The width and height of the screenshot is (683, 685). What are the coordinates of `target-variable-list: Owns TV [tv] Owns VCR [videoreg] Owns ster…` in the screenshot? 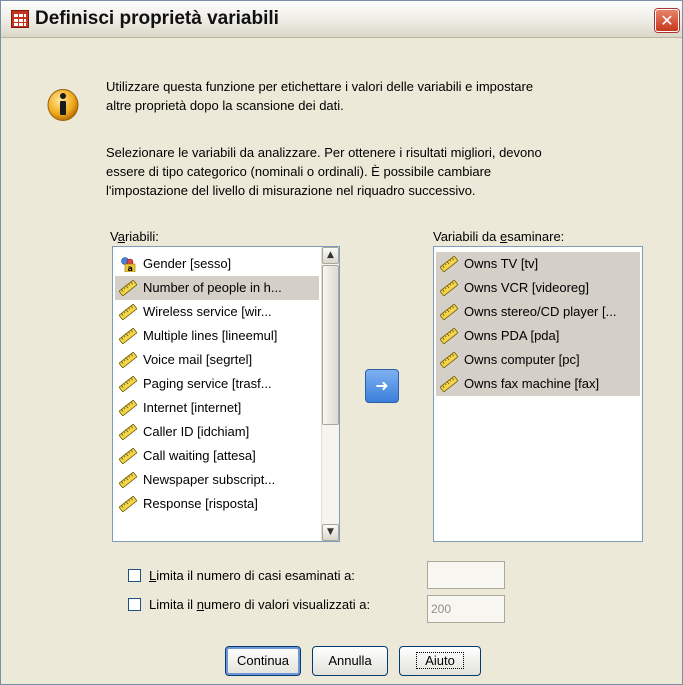 It's located at (538, 394).